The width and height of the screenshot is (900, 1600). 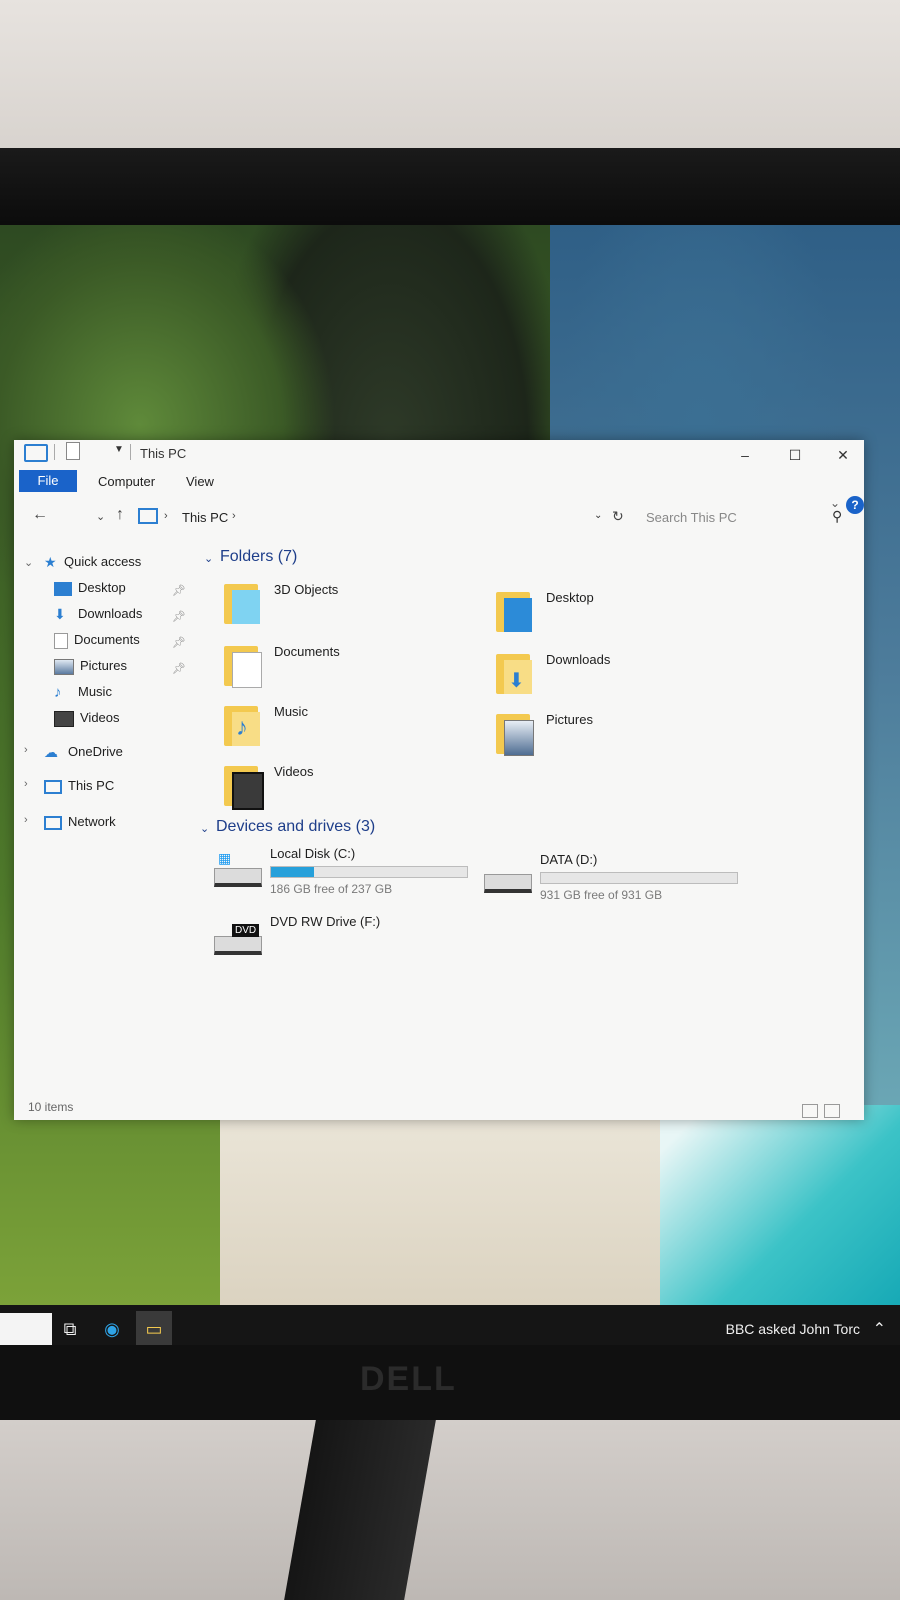 What do you see at coordinates (570, 597) in the screenshot?
I see `folder-label: Desktop` at bounding box center [570, 597].